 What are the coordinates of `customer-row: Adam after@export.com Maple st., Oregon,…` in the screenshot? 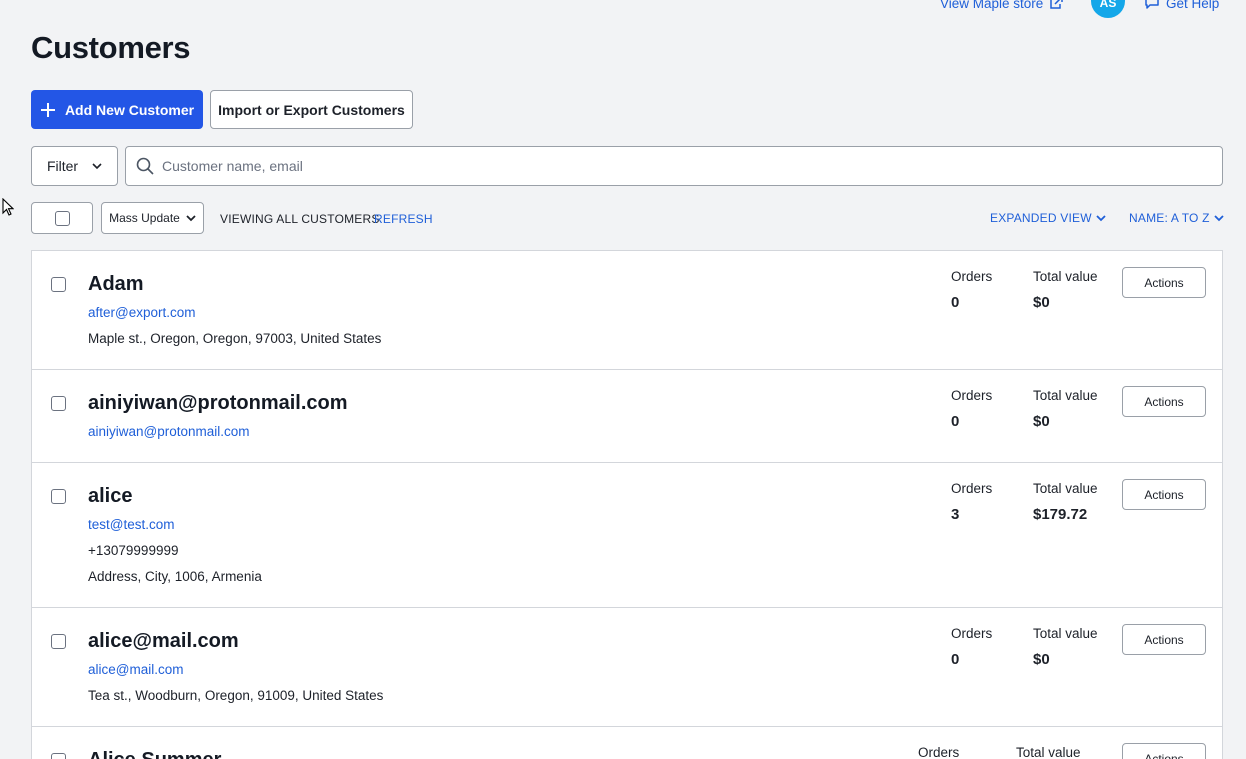 It's located at (627, 310).